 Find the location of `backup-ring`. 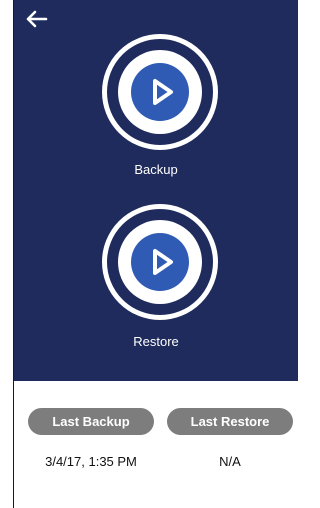

backup-ring is located at coordinates (160, 92).